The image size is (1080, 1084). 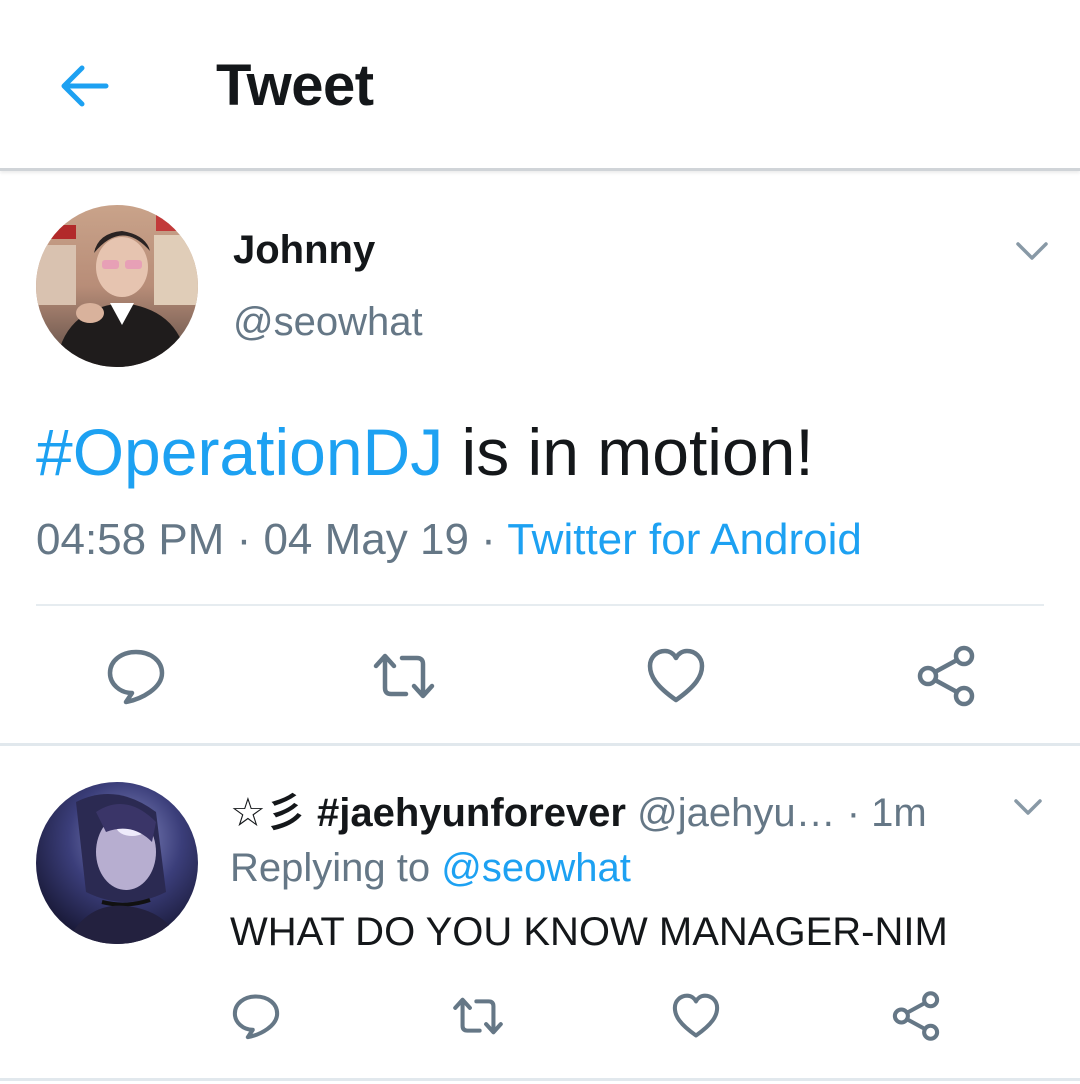 I want to click on back-button, so click(x=84, y=86).